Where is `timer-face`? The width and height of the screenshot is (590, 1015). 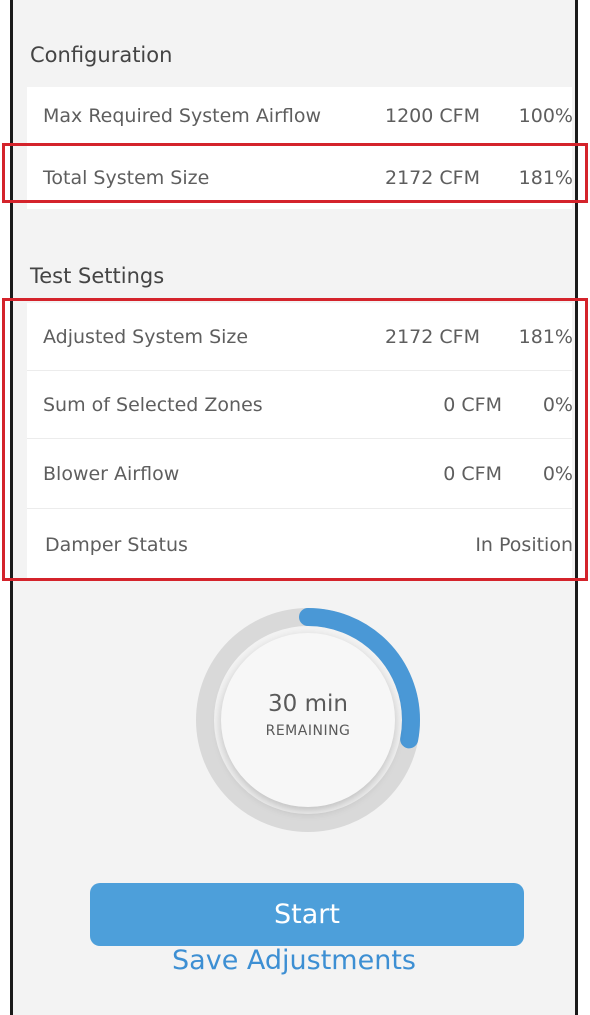
timer-face is located at coordinates (308, 720).